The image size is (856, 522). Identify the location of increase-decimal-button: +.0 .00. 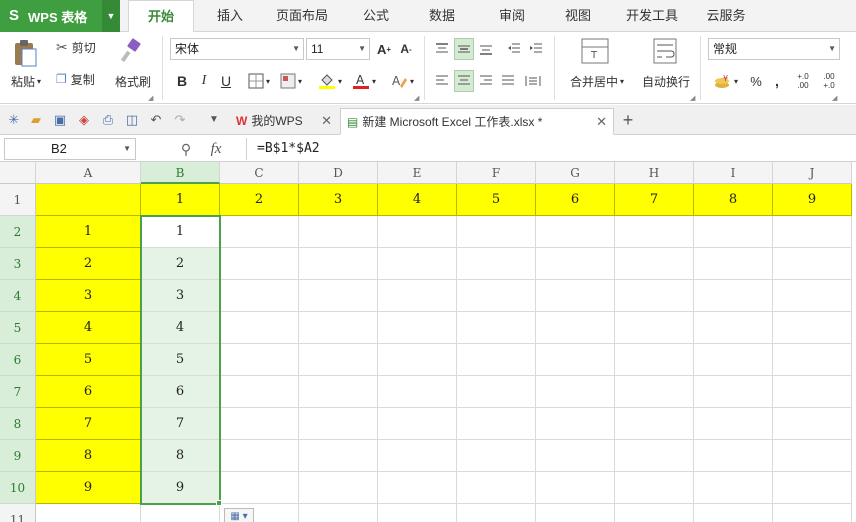
(803, 81).